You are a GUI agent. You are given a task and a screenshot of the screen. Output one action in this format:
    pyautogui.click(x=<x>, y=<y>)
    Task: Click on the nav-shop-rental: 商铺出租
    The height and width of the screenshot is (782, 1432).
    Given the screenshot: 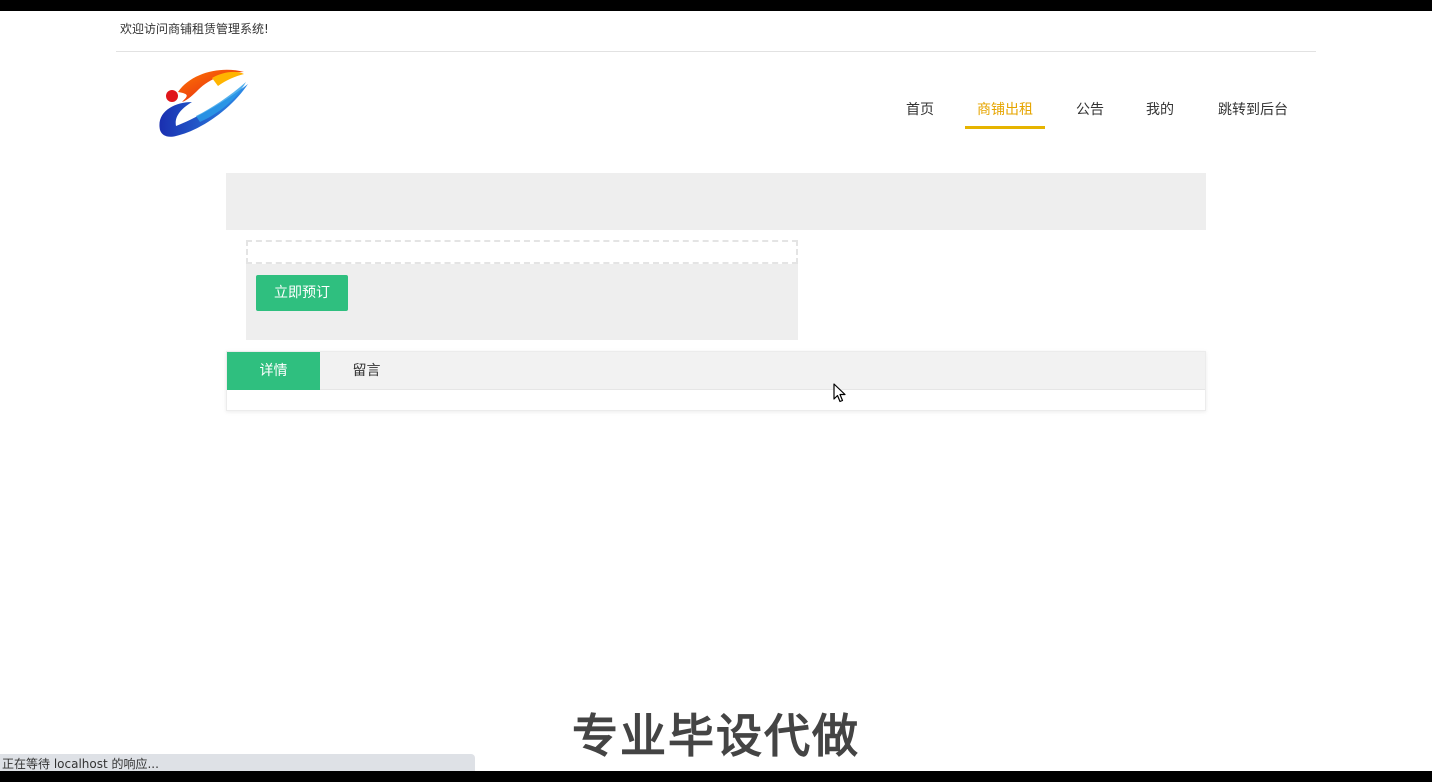 What is the action you would take?
    pyautogui.click(x=1005, y=110)
    